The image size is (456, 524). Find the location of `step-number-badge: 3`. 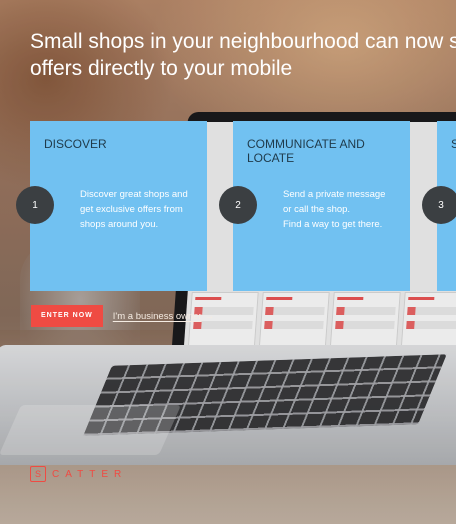

step-number-badge: 3 is located at coordinates (439, 205).